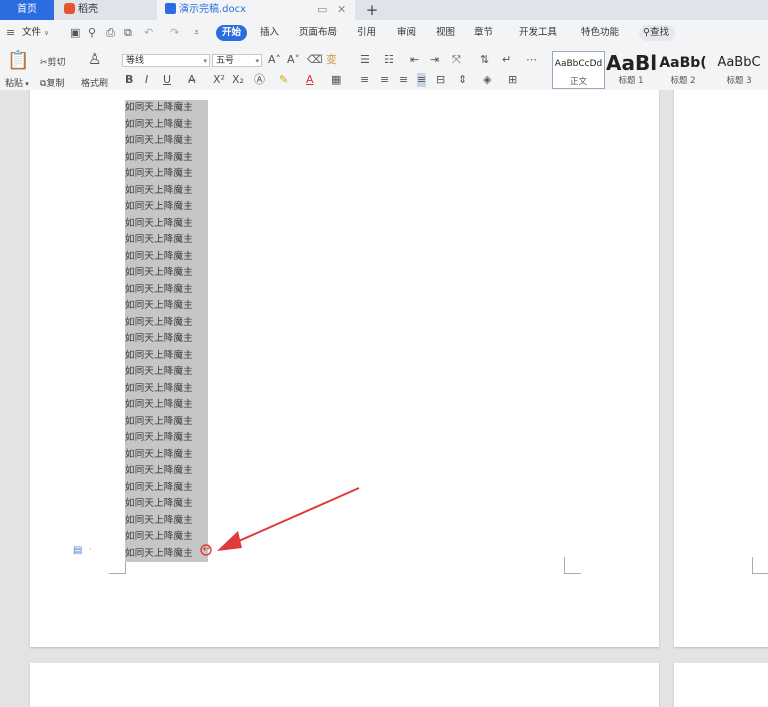  What do you see at coordinates (600, 33) in the screenshot?
I see `menu-special: 特色功能` at bounding box center [600, 33].